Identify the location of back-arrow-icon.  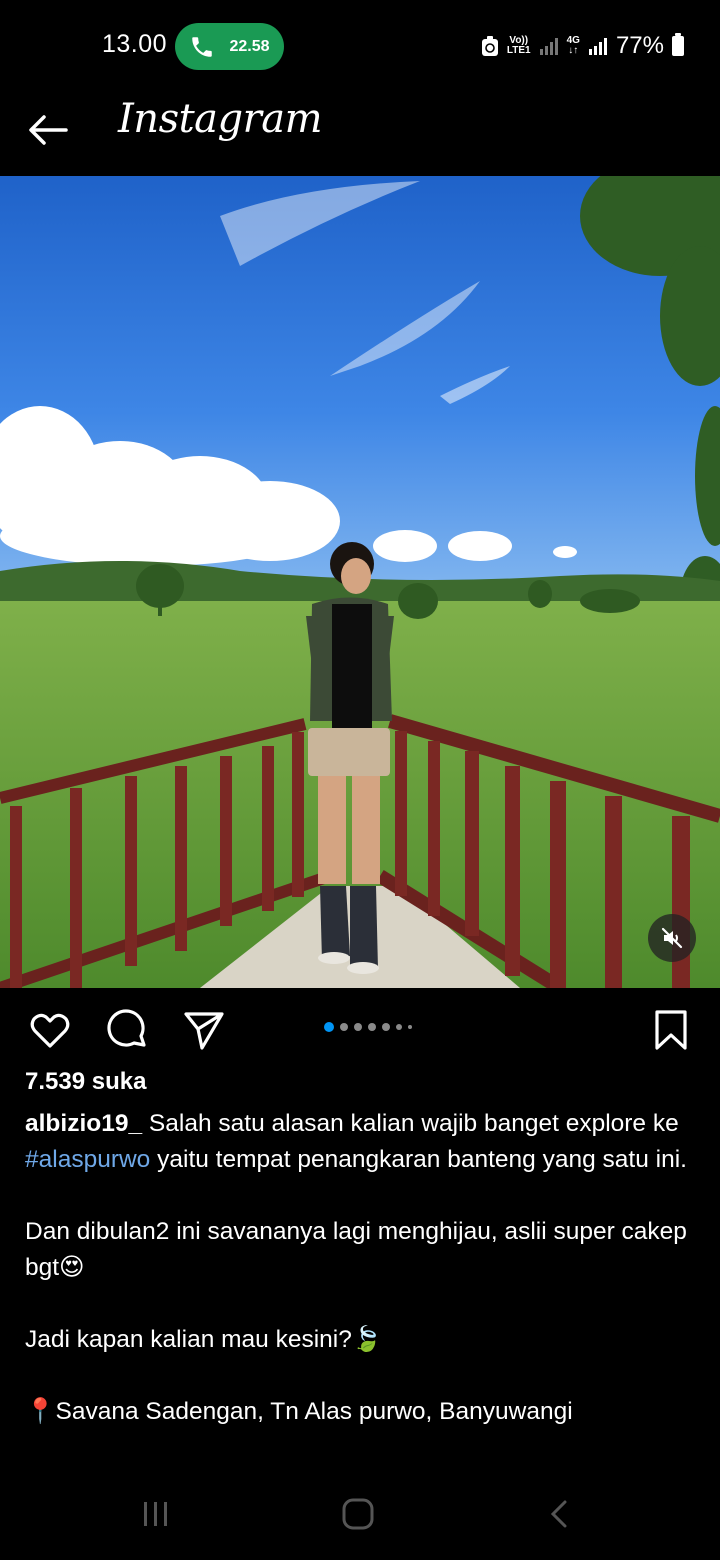
(49, 130).